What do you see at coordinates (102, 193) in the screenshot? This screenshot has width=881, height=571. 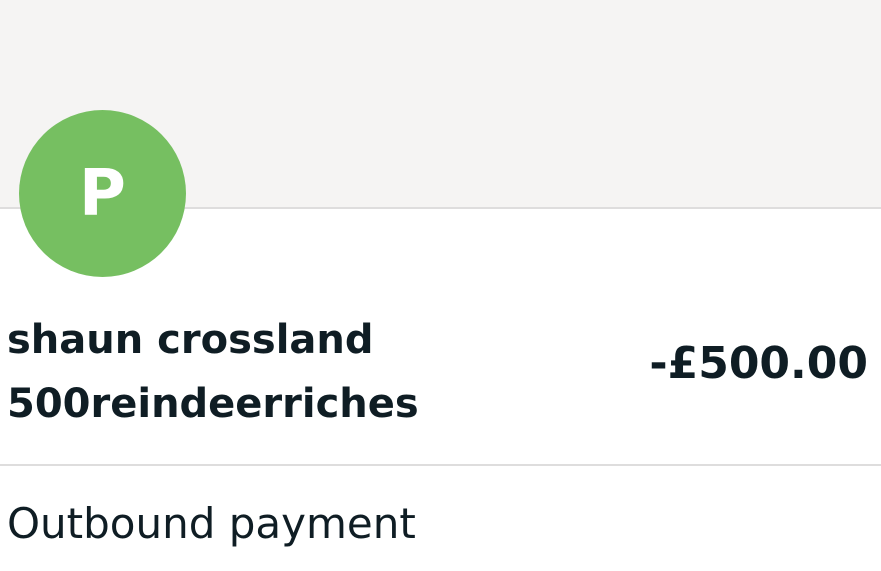 I see `avatar: P` at bounding box center [102, 193].